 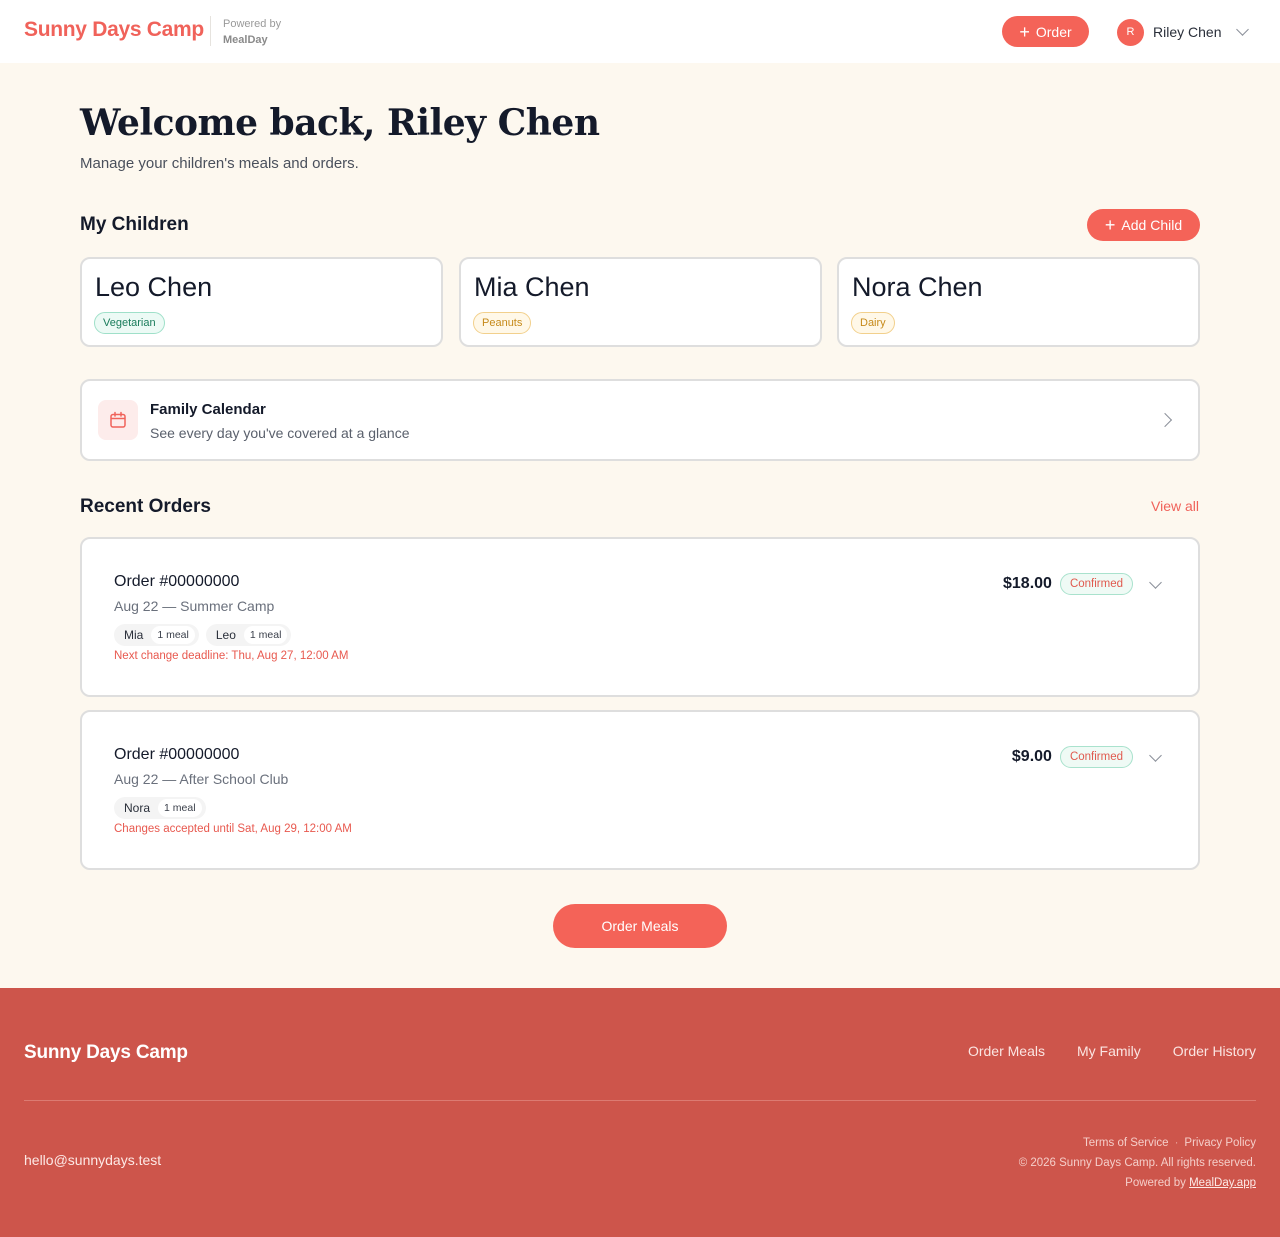 I want to click on powered-by-name: MealDay, so click(x=245, y=40).